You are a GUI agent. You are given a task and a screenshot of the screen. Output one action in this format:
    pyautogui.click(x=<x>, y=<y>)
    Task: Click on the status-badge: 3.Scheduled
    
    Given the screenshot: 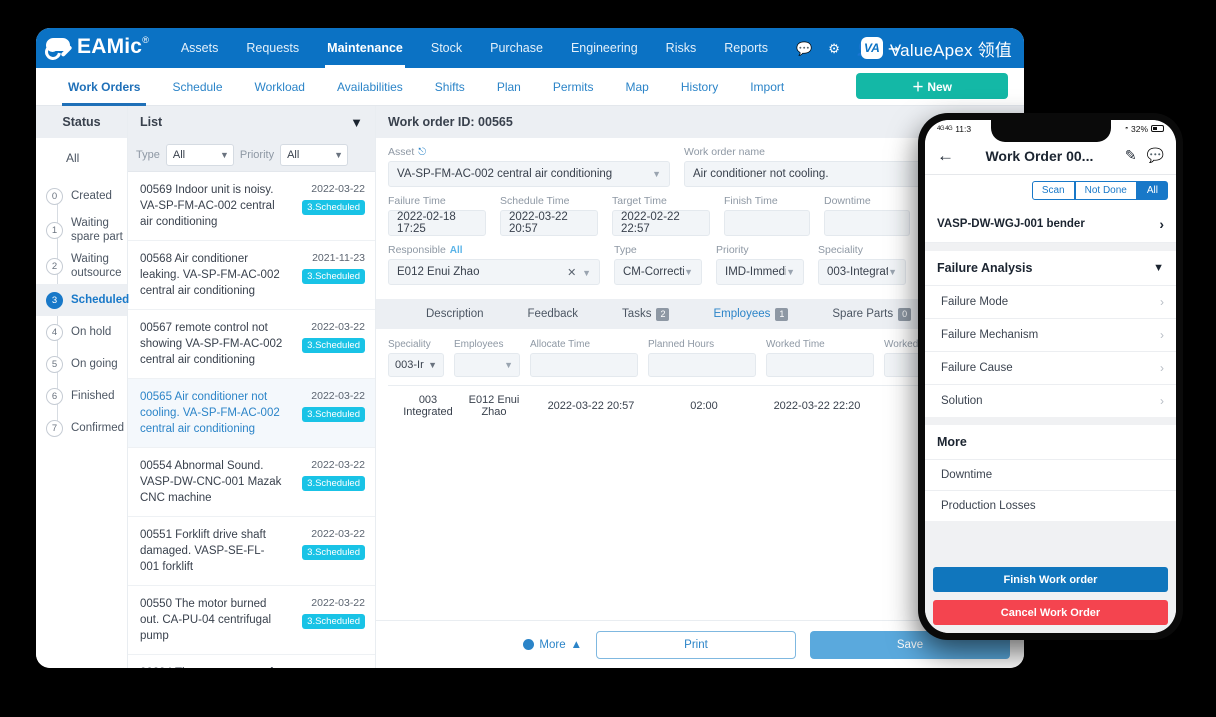 What is the action you would take?
    pyautogui.click(x=333, y=345)
    